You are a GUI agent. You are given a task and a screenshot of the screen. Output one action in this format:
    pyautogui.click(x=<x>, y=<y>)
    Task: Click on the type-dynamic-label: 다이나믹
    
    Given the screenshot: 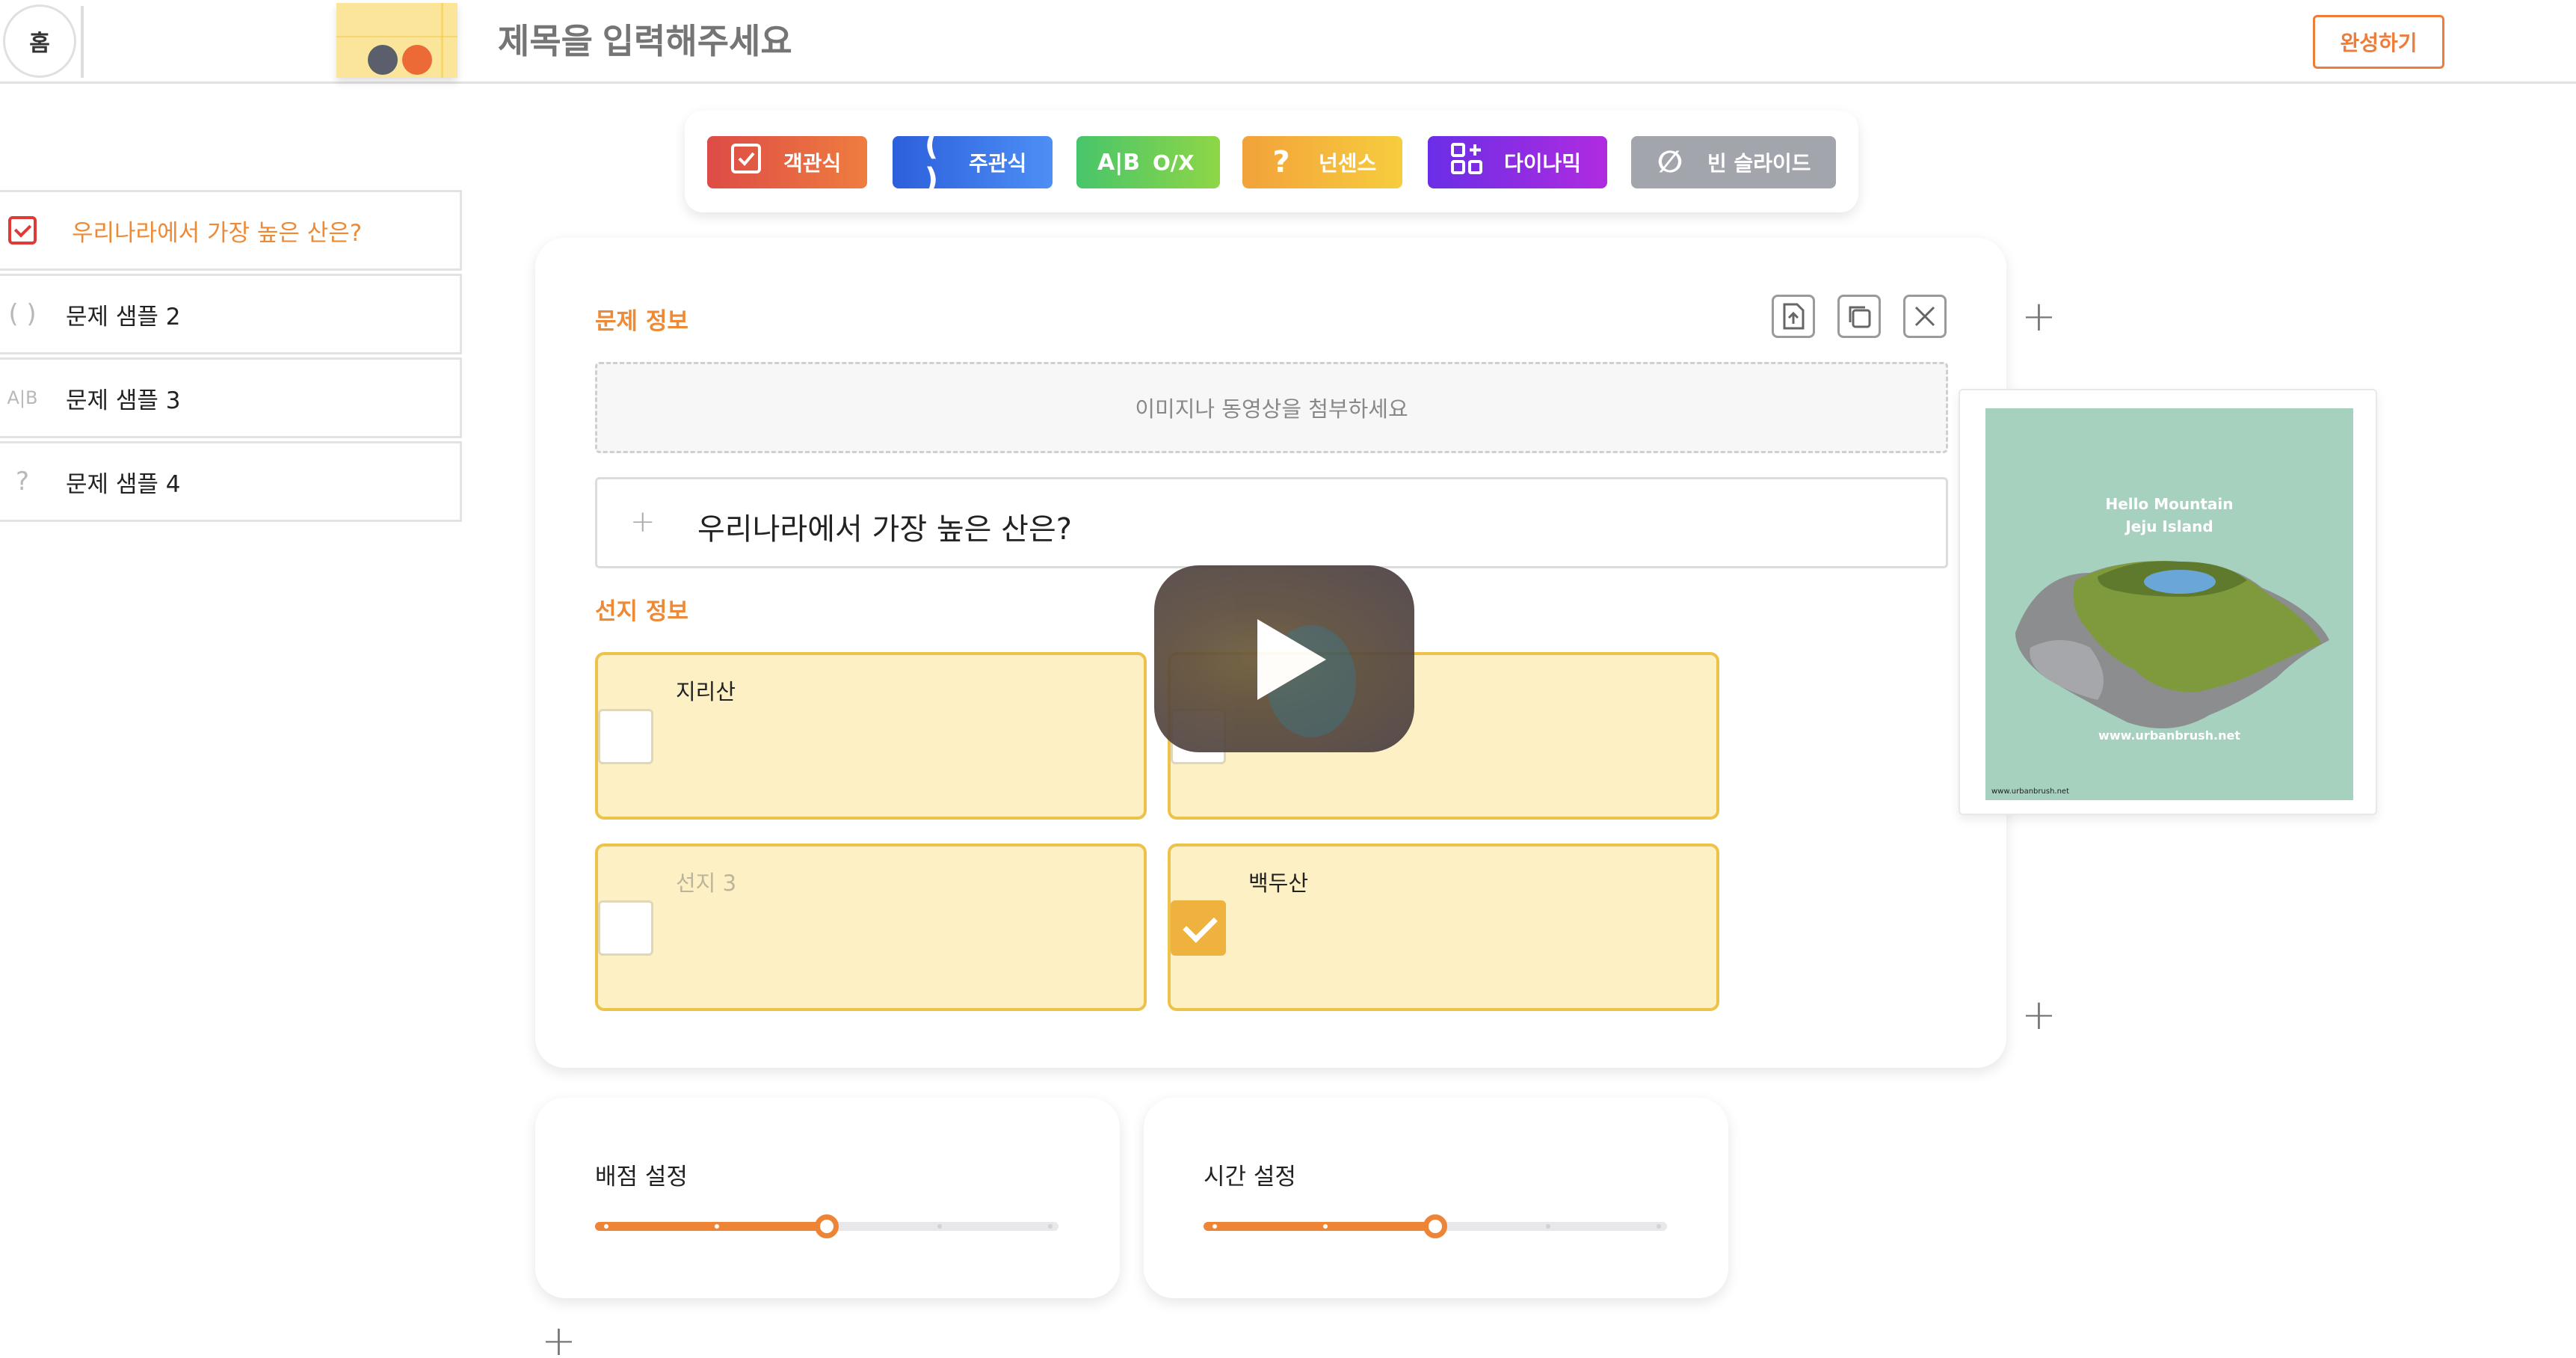 What is the action you would take?
    pyautogui.click(x=1543, y=163)
    